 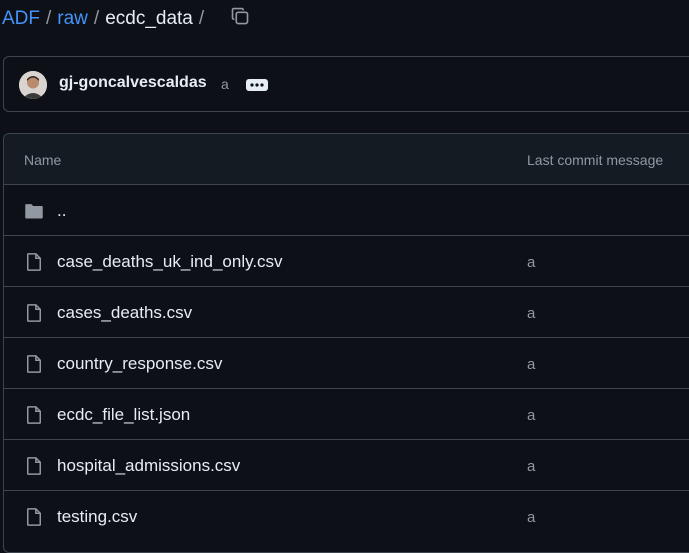 I want to click on file-link: ecdc_file_list.json, so click(x=123, y=415).